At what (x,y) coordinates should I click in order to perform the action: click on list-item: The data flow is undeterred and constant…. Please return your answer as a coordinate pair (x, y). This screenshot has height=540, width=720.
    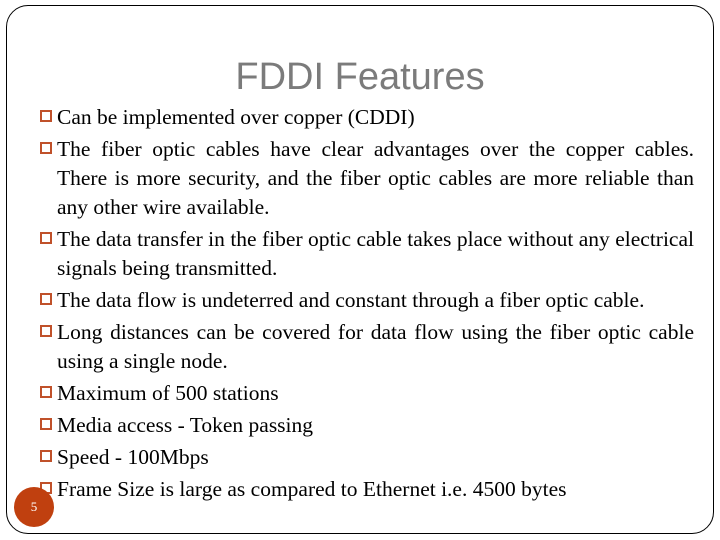
    Looking at the image, I should click on (360, 300).